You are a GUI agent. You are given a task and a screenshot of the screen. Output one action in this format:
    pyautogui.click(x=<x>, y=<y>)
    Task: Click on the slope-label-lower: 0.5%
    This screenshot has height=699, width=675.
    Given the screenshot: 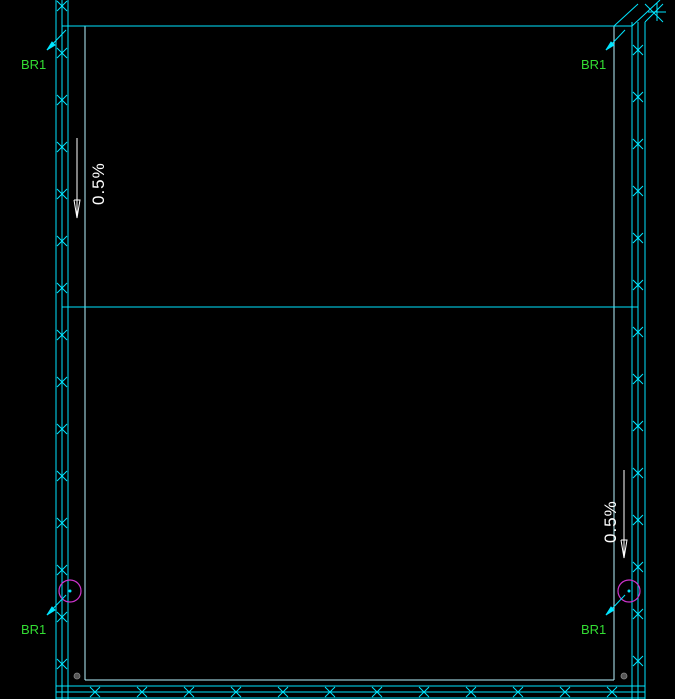 What is the action you would take?
    pyautogui.click(x=610, y=521)
    